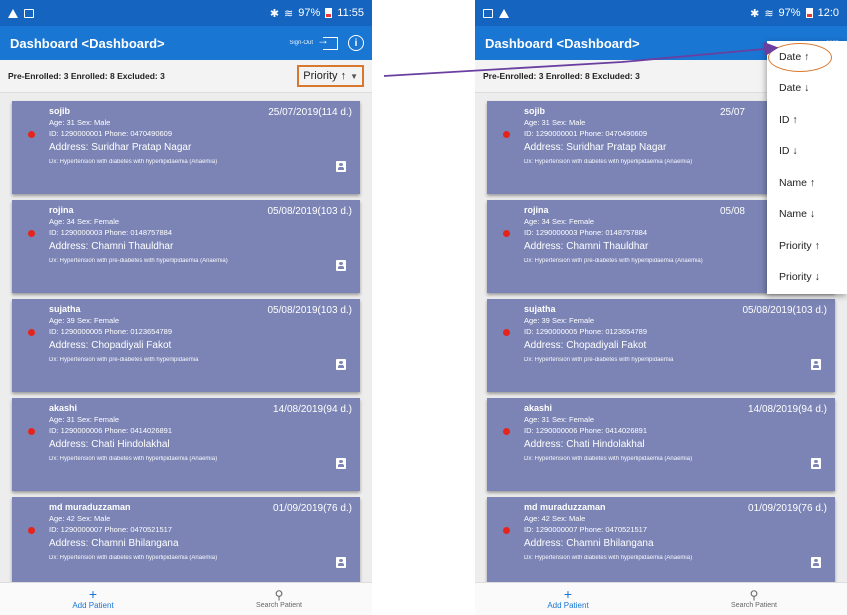  Describe the element at coordinates (111, 246) in the screenshot. I see `patient-address: Address: Chamni Thauldhar` at that location.